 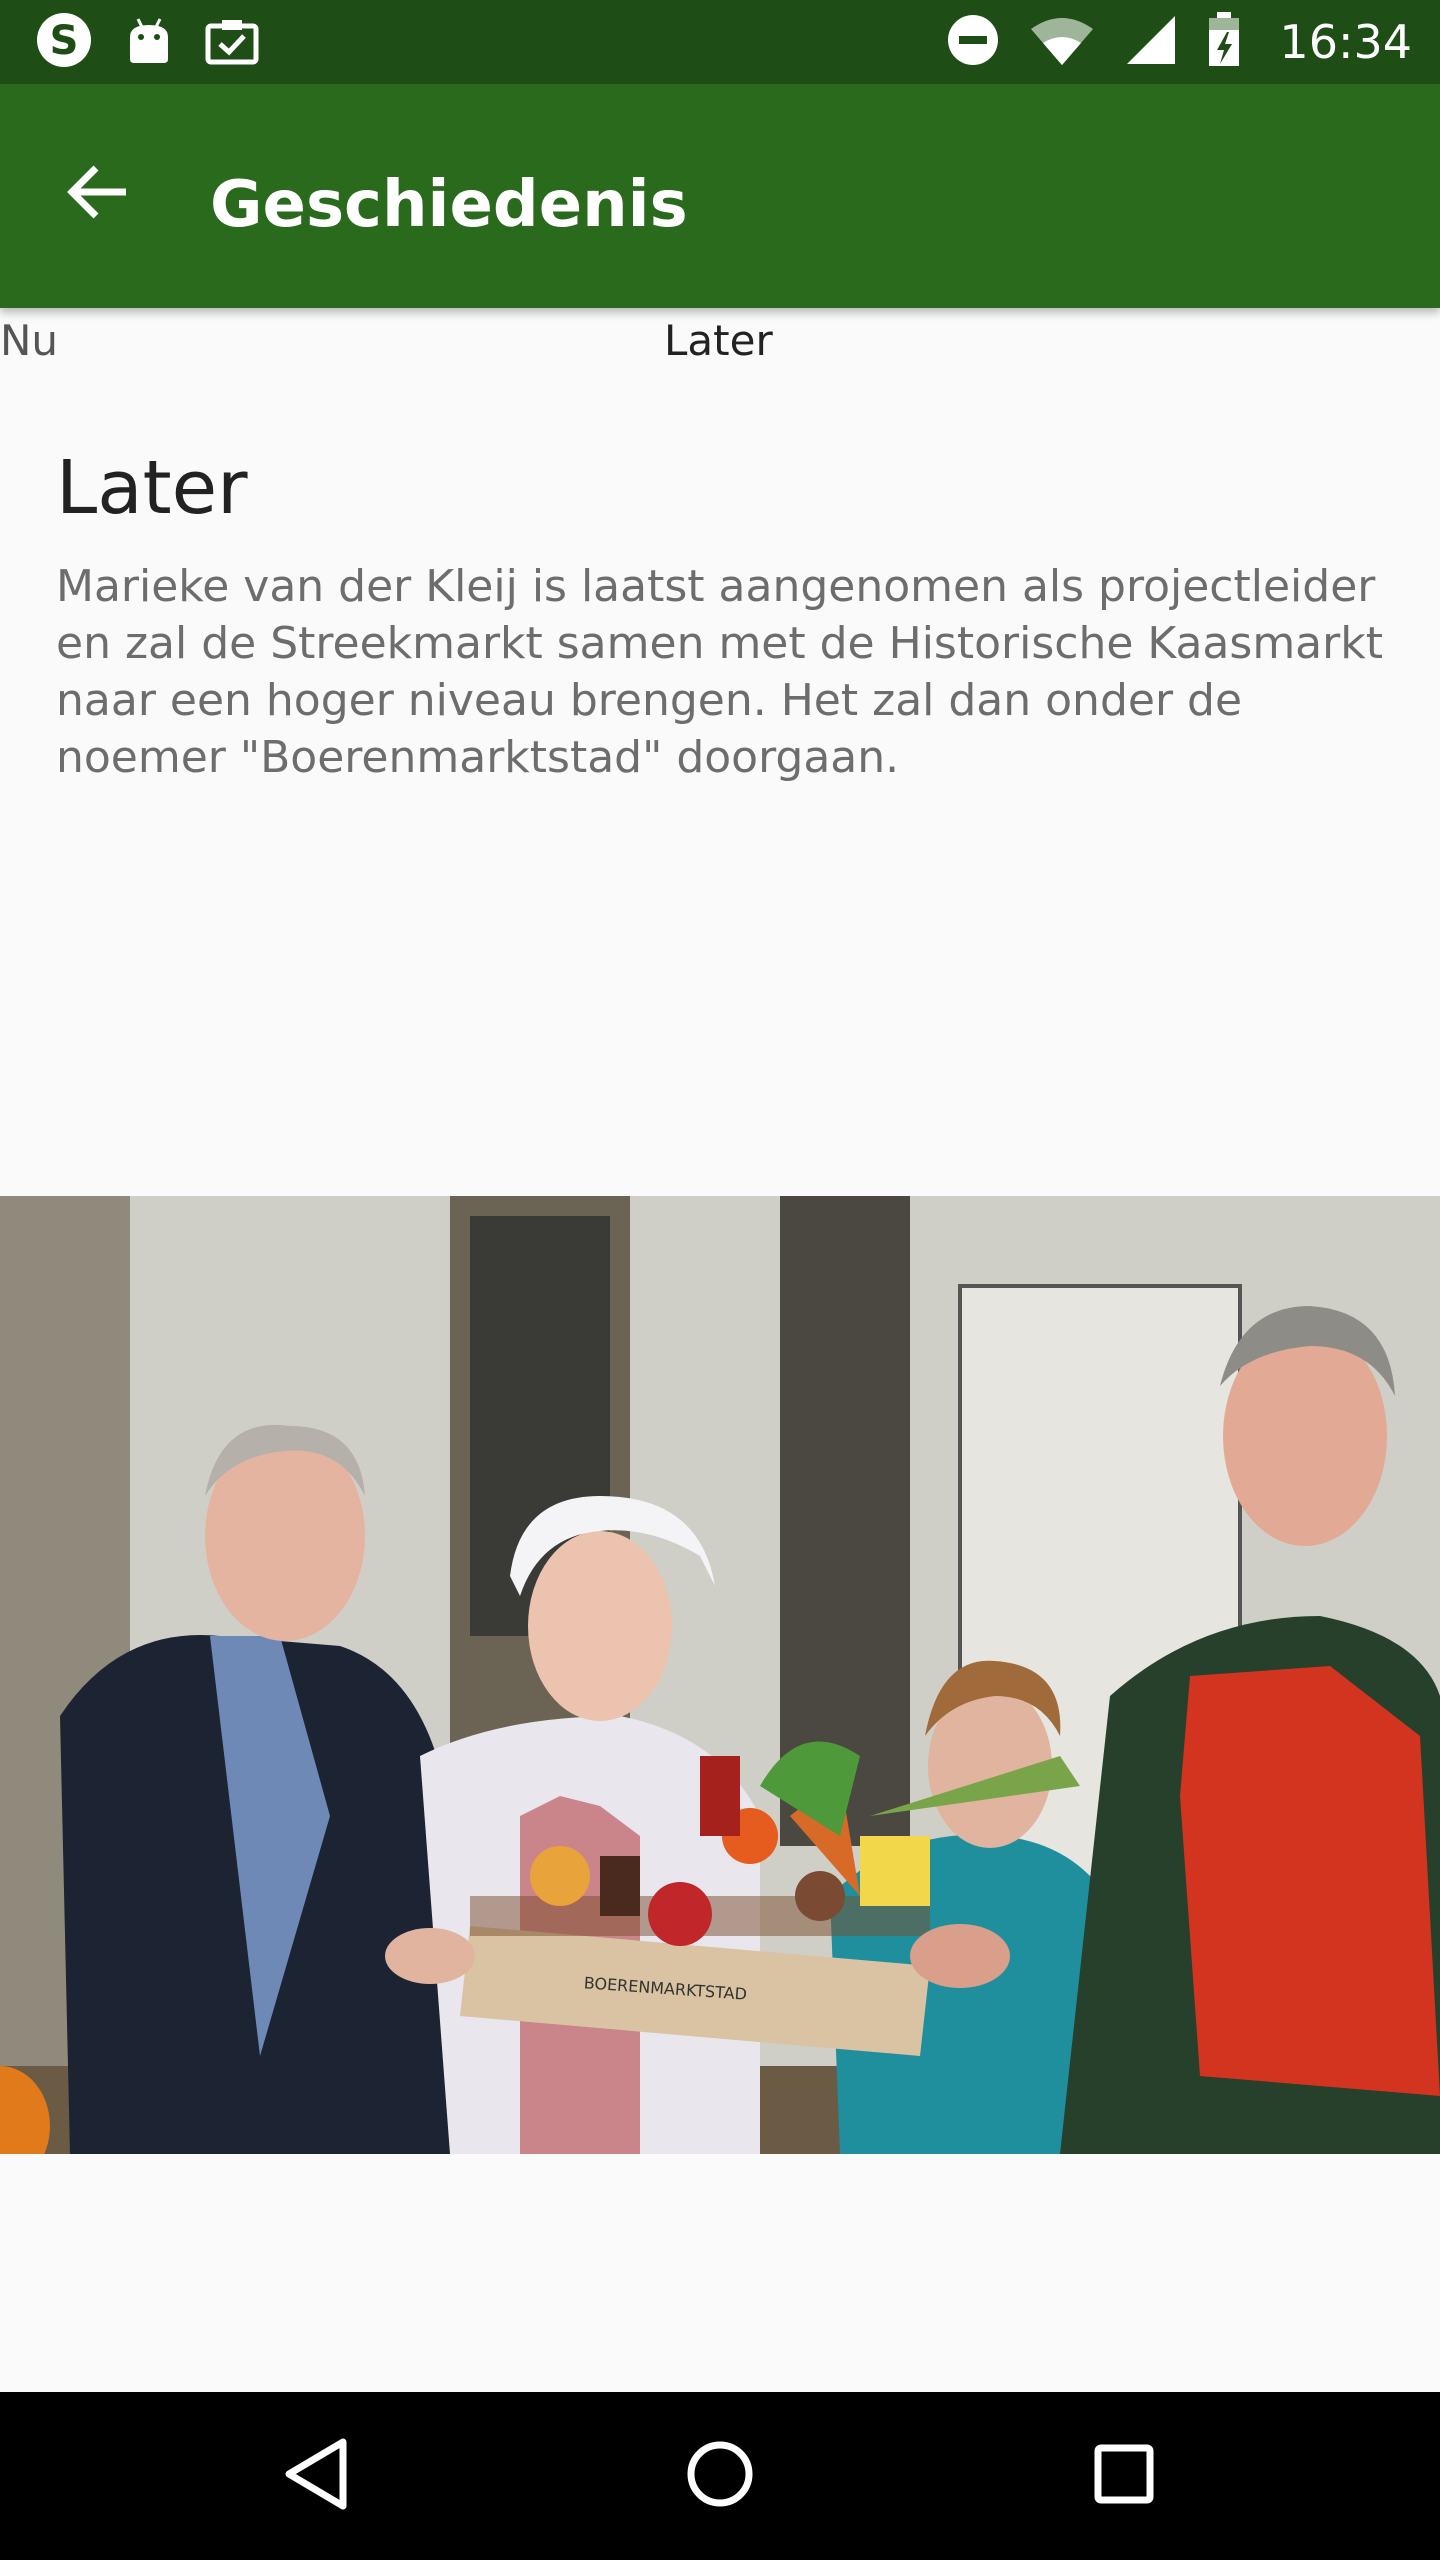 I want to click on app-bar: Geschiedenis, so click(x=720, y=196).